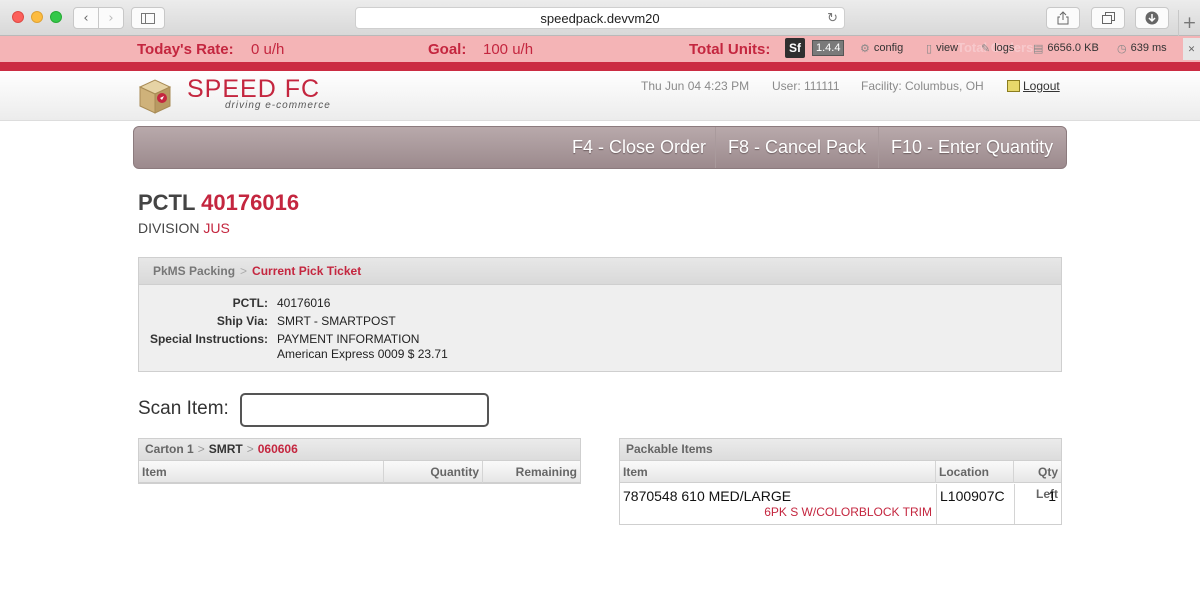 The height and width of the screenshot is (600, 1200). I want to click on carton-sep-2: >, so click(250, 449).